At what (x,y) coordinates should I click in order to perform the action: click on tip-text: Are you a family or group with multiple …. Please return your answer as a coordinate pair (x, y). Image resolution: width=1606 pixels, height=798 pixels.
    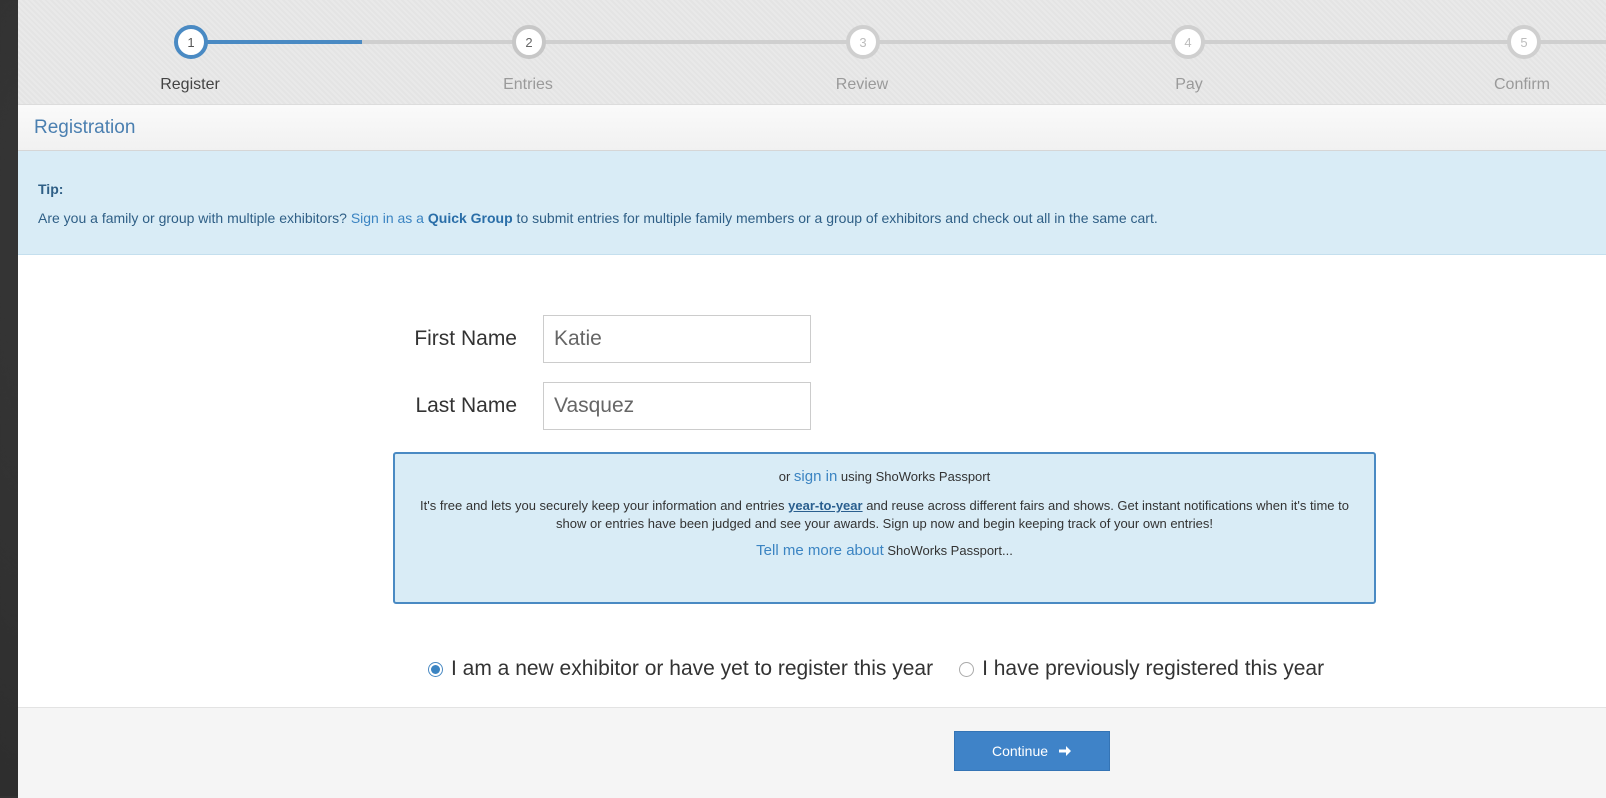
    Looking at the image, I should click on (822, 218).